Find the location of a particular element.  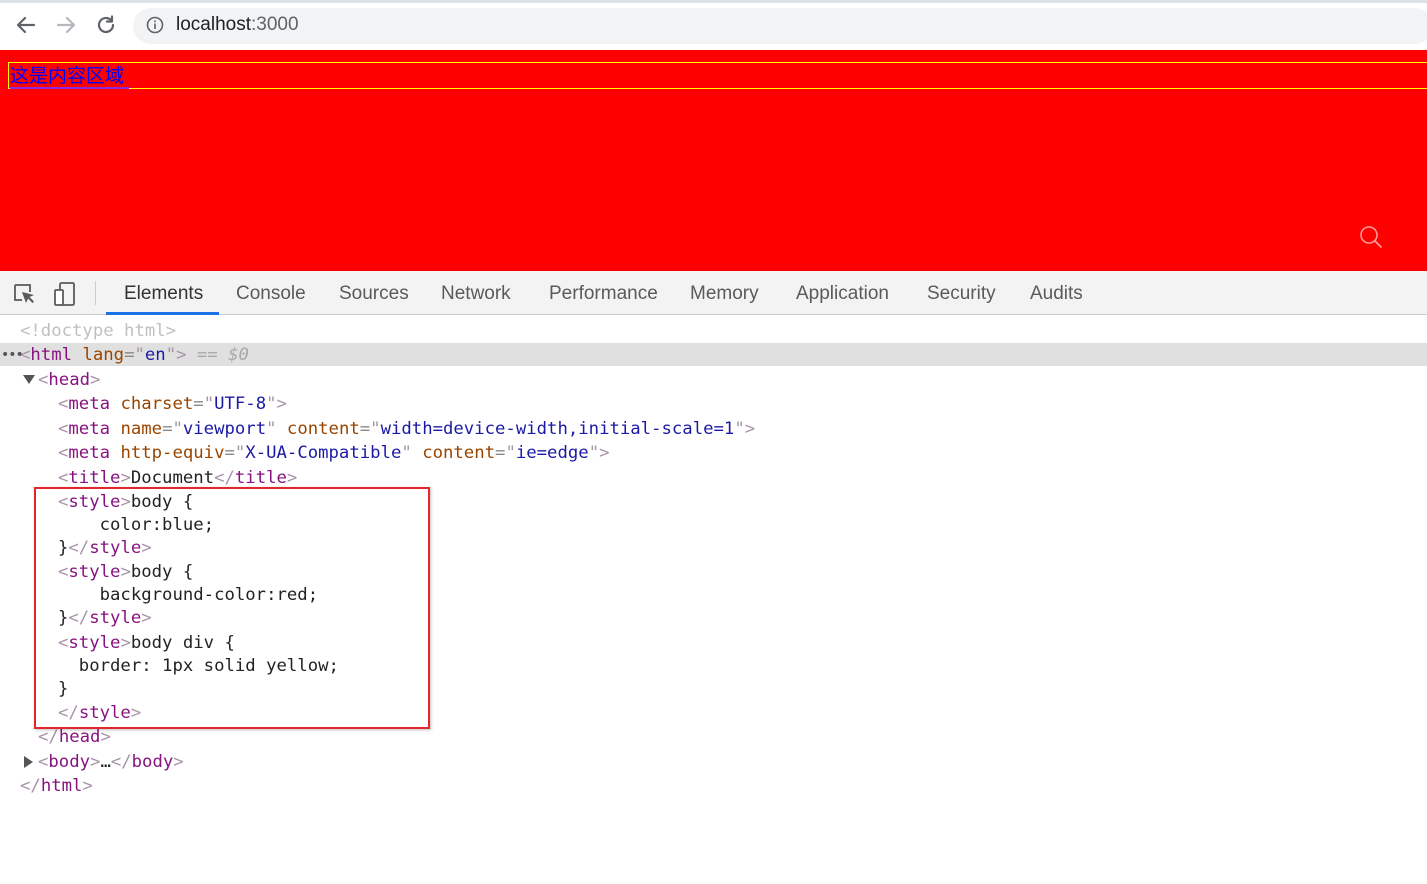

dom-node-html: ••• <html lang="en"> == $0 is located at coordinates (713, 354).